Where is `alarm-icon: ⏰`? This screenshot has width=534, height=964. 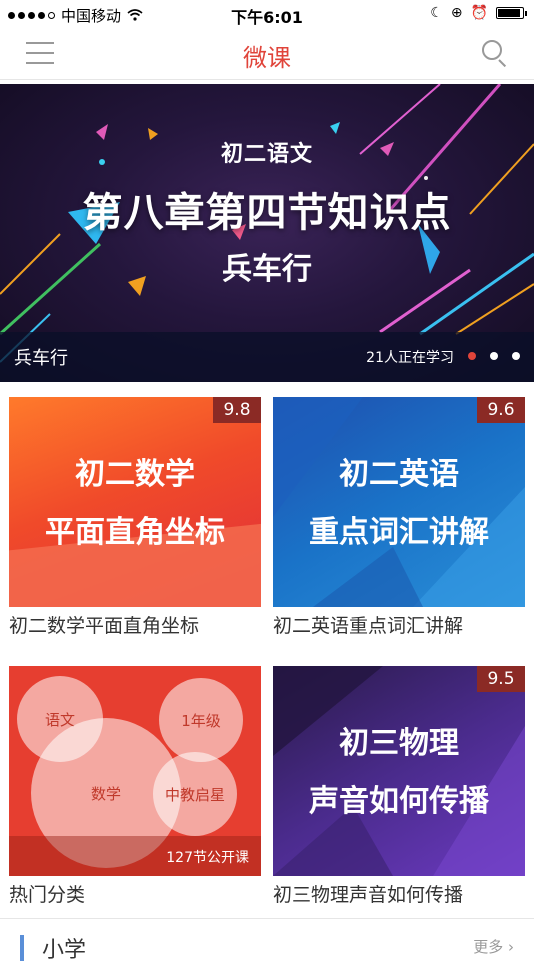 alarm-icon: ⏰ is located at coordinates (479, 13).